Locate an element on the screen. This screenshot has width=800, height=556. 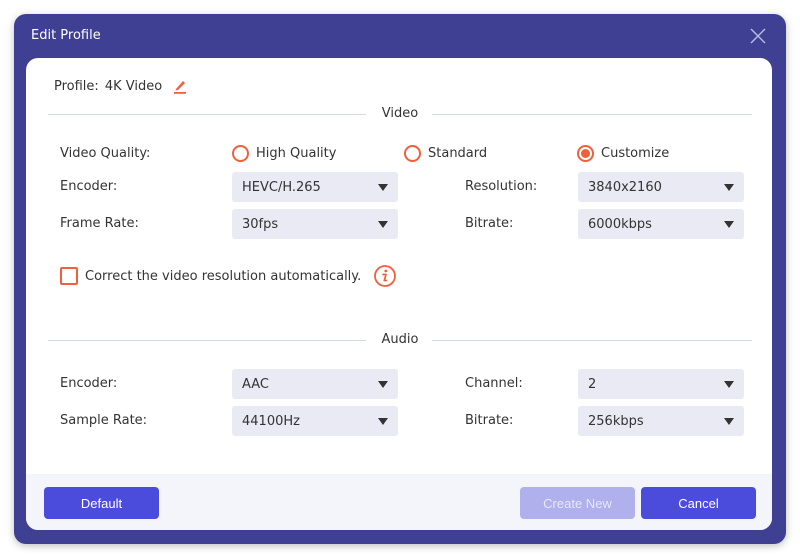
select-value: 30fps is located at coordinates (260, 224).